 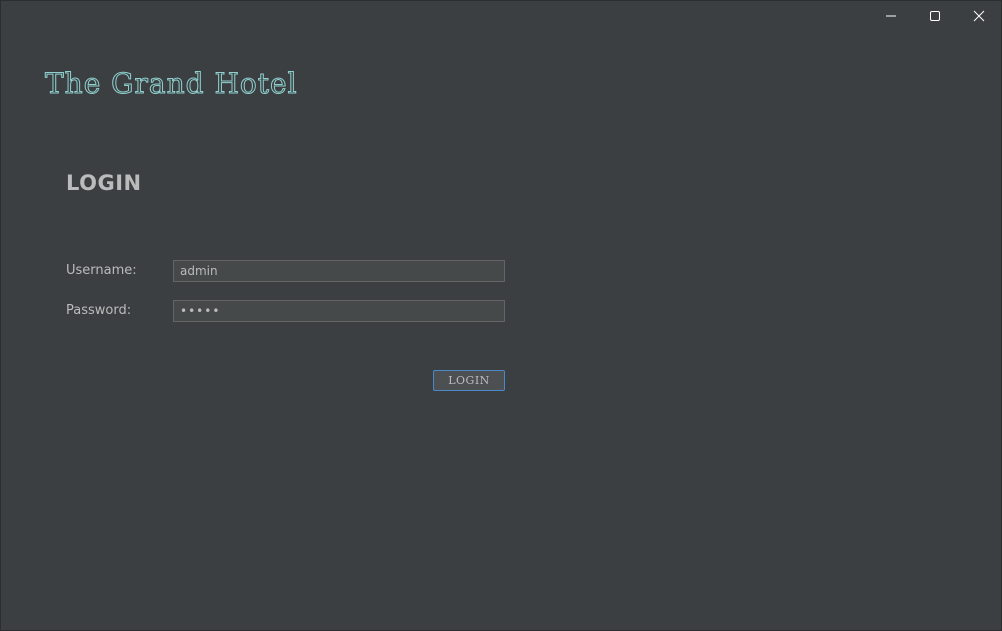 I want to click on minimize-button, so click(x=891, y=16).